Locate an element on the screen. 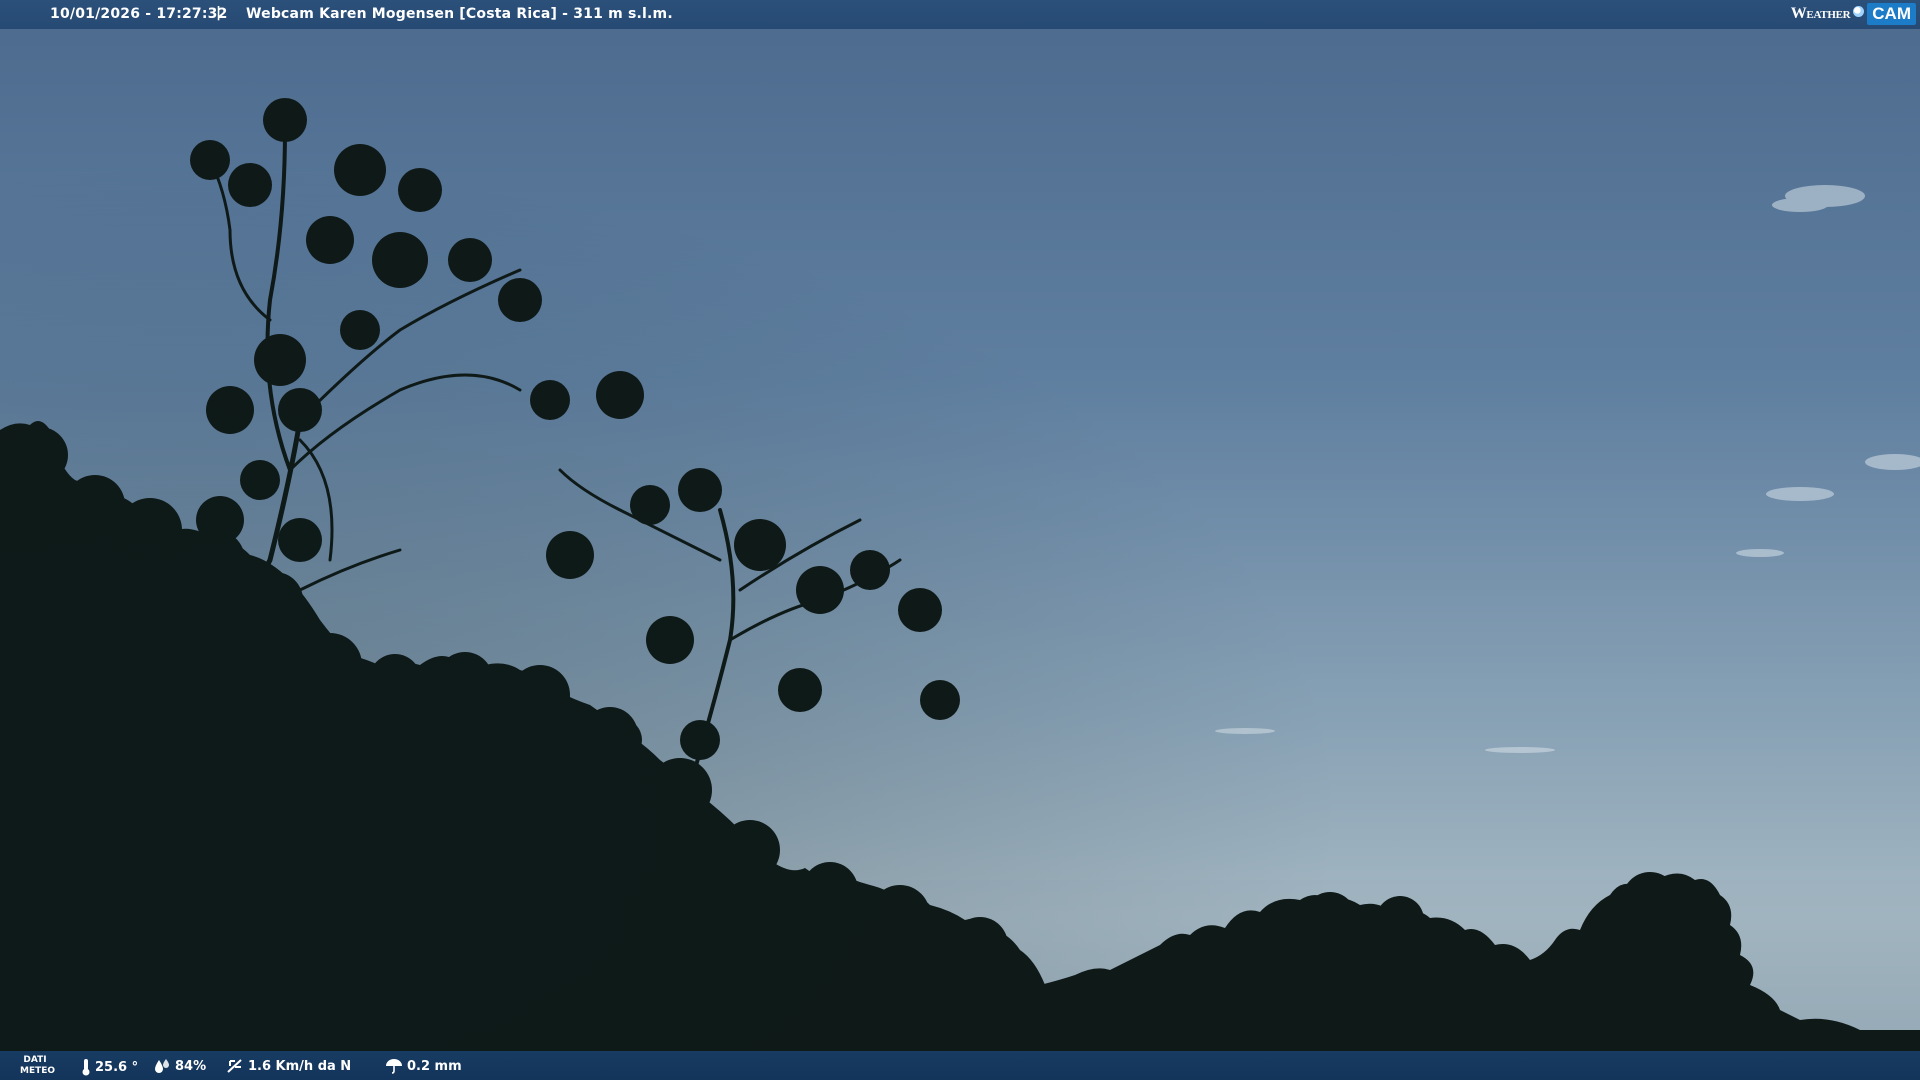 This screenshot has width=1920, height=1080. humidity-drops-icon is located at coordinates (162, 1066).